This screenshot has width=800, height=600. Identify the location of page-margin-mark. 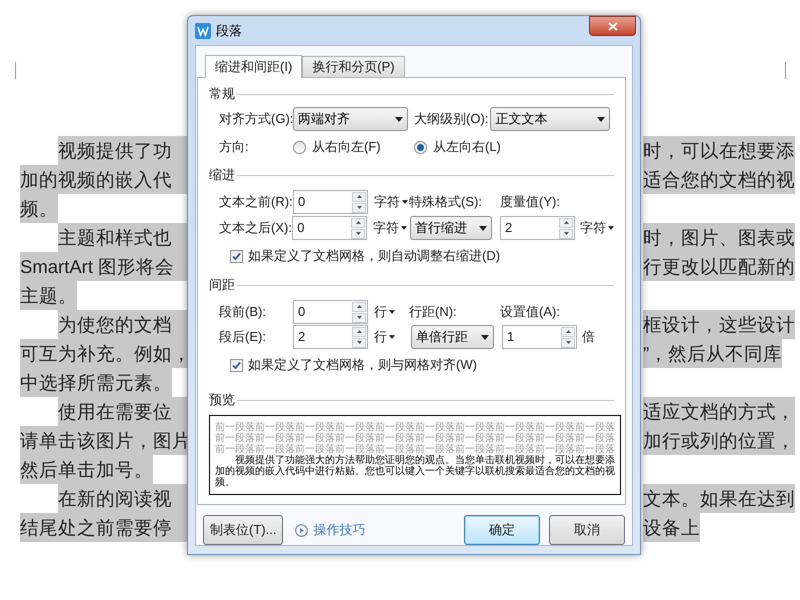
(785, 70).